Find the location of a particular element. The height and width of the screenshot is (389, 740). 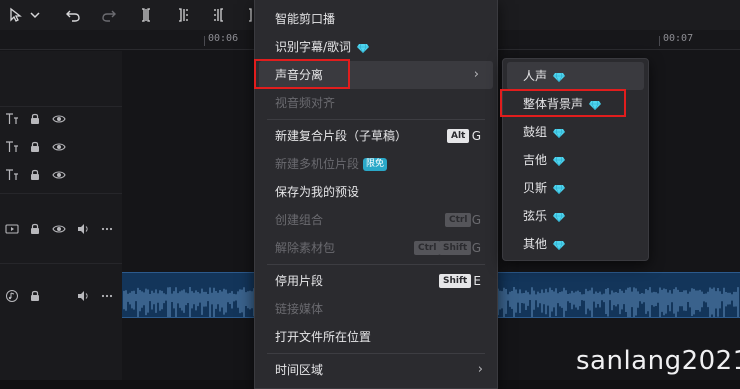

menu-item-label: 链接媒体 is located at coordinates (299, 309).